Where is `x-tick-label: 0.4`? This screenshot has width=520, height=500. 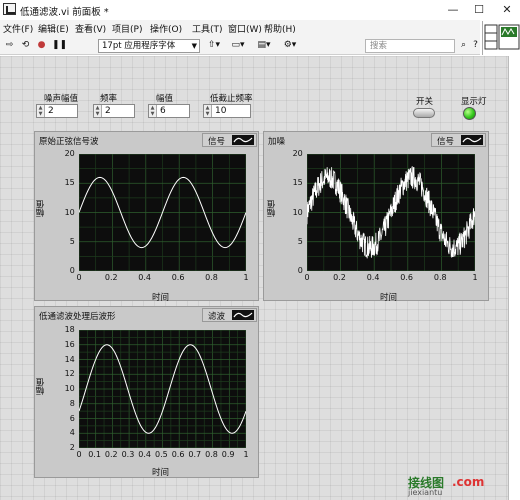 x-tick-label: 0.4 is located at coordinates (145, 454).